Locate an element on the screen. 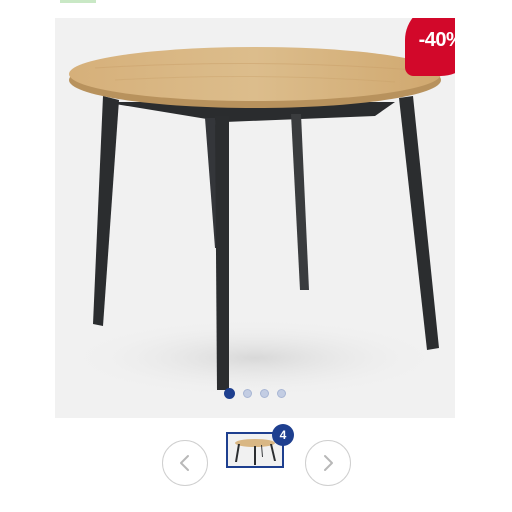 The height and width of the screenshot is (512, 512). tabletop is located at coordinates (255, 74).